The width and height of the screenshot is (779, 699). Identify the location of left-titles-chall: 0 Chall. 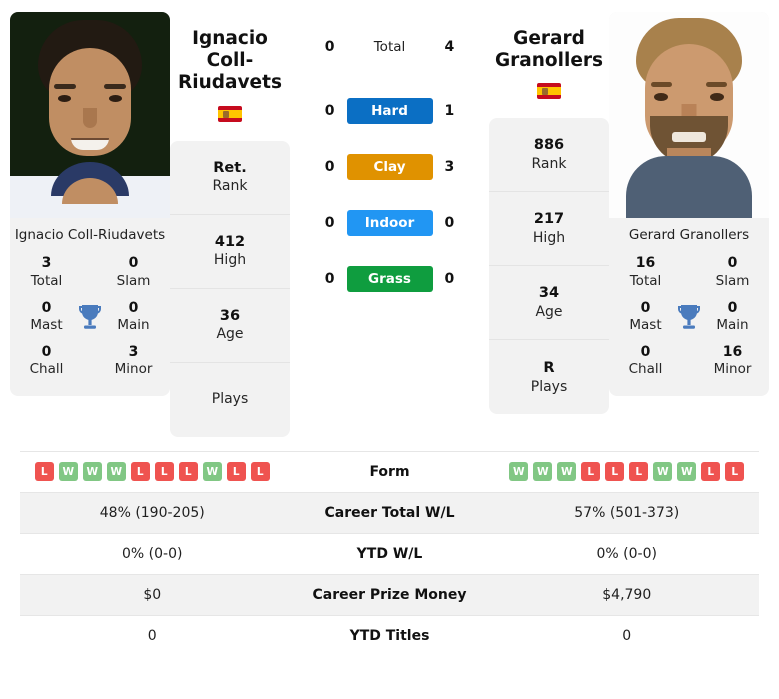
(46, 361).